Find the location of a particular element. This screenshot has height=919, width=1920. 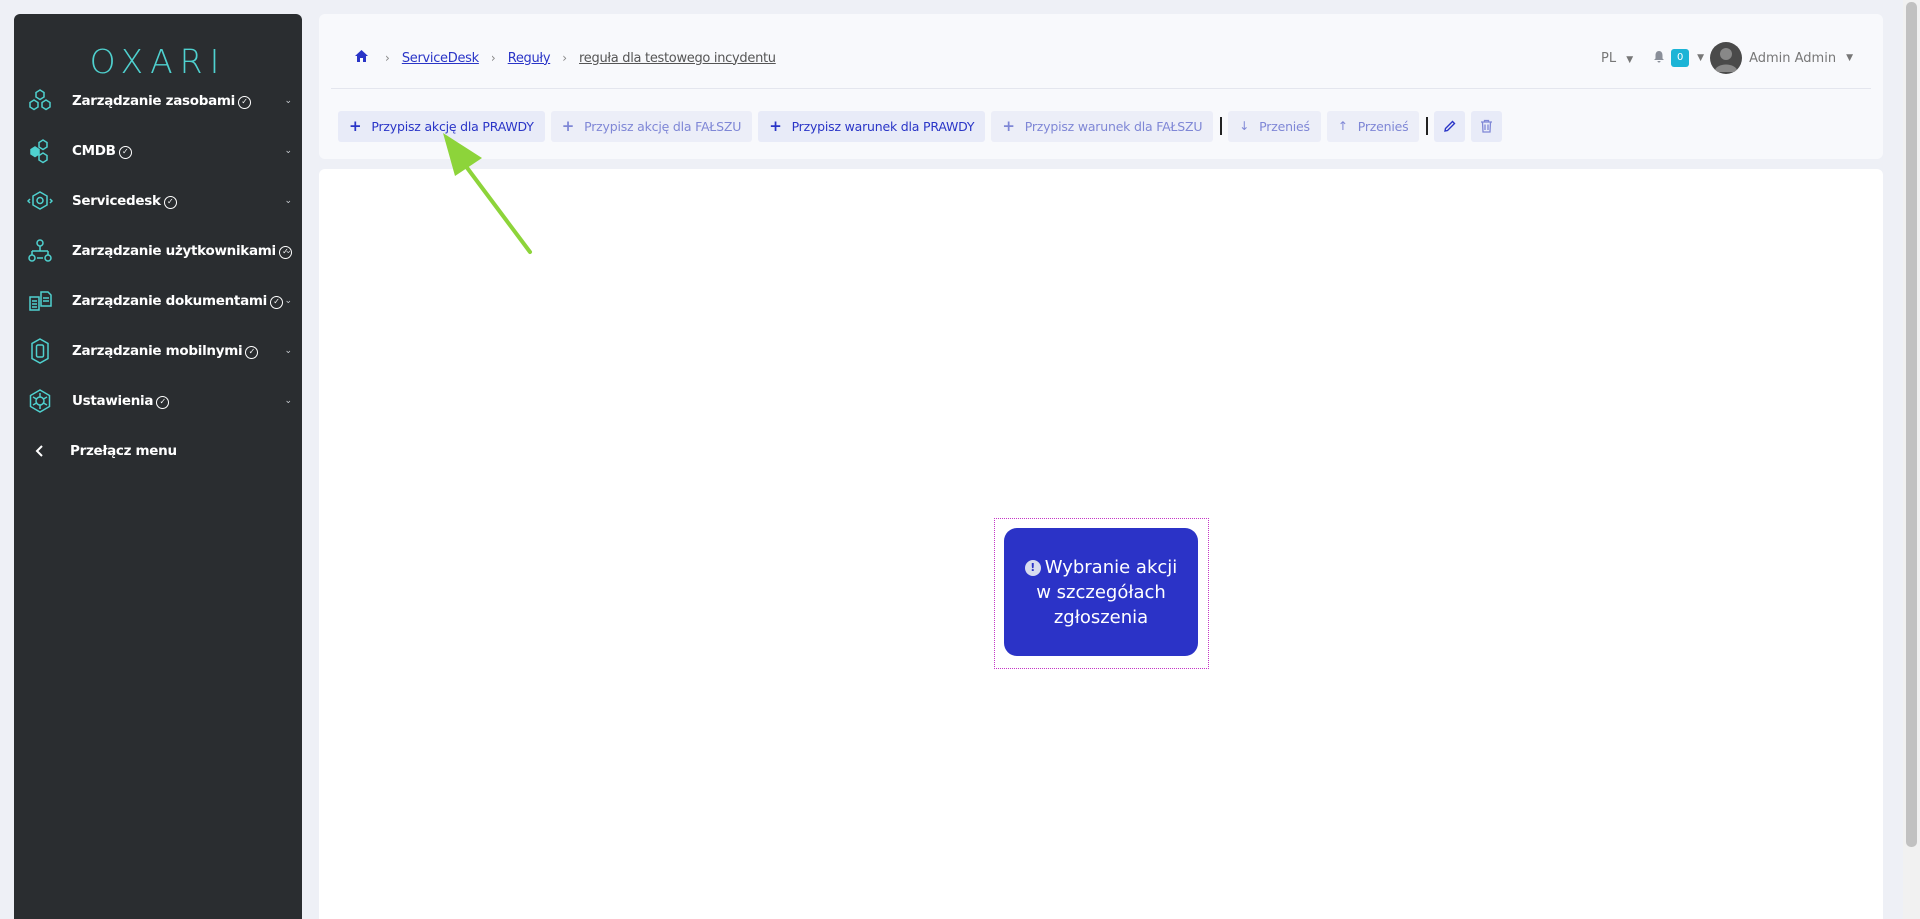

button-label: Przypisz warunek dla FAŁSZU is located at coordinates (1113, 126).